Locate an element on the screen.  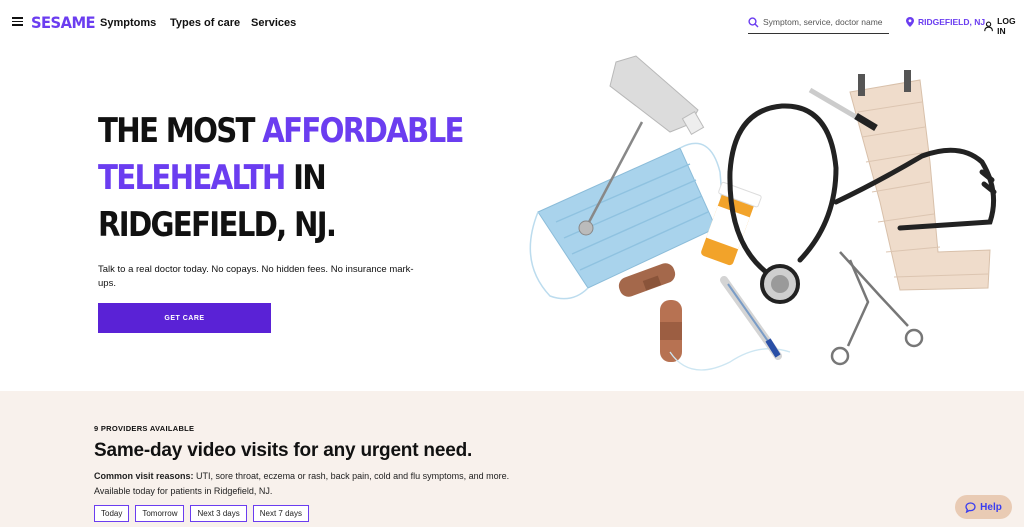
date-filter-tabs: Today Tomorrow Next 3 days Next 7 days is located at coordinates (201, 513).